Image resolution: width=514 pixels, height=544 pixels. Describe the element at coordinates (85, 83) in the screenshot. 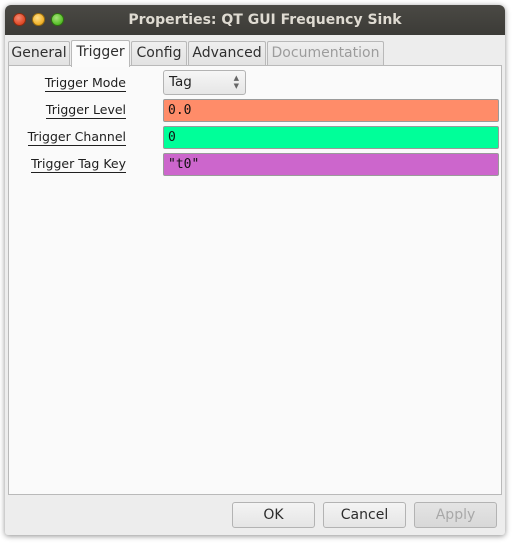

I see `trigger-mode-label: Trigger Mode` at that location.